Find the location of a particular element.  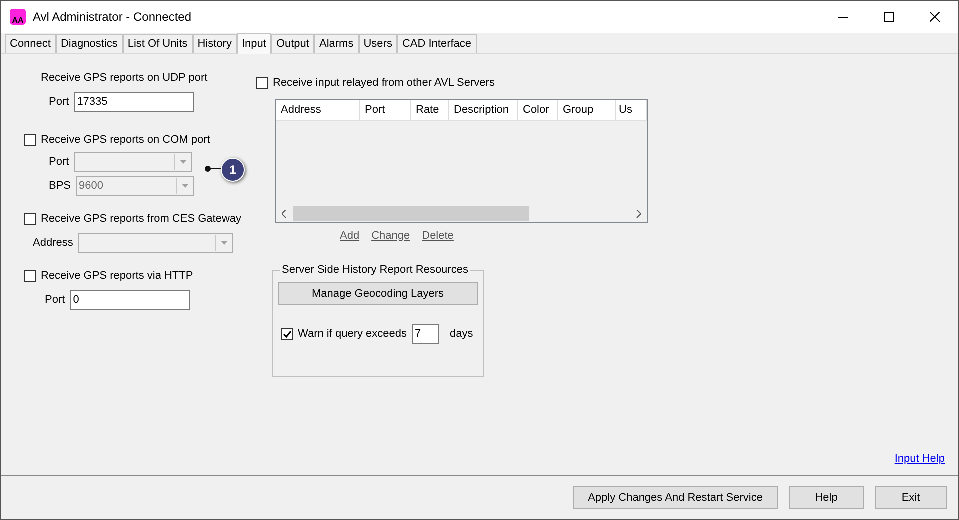

window-title: Avl Administrator - Connected is located at coordinates (113, 17).